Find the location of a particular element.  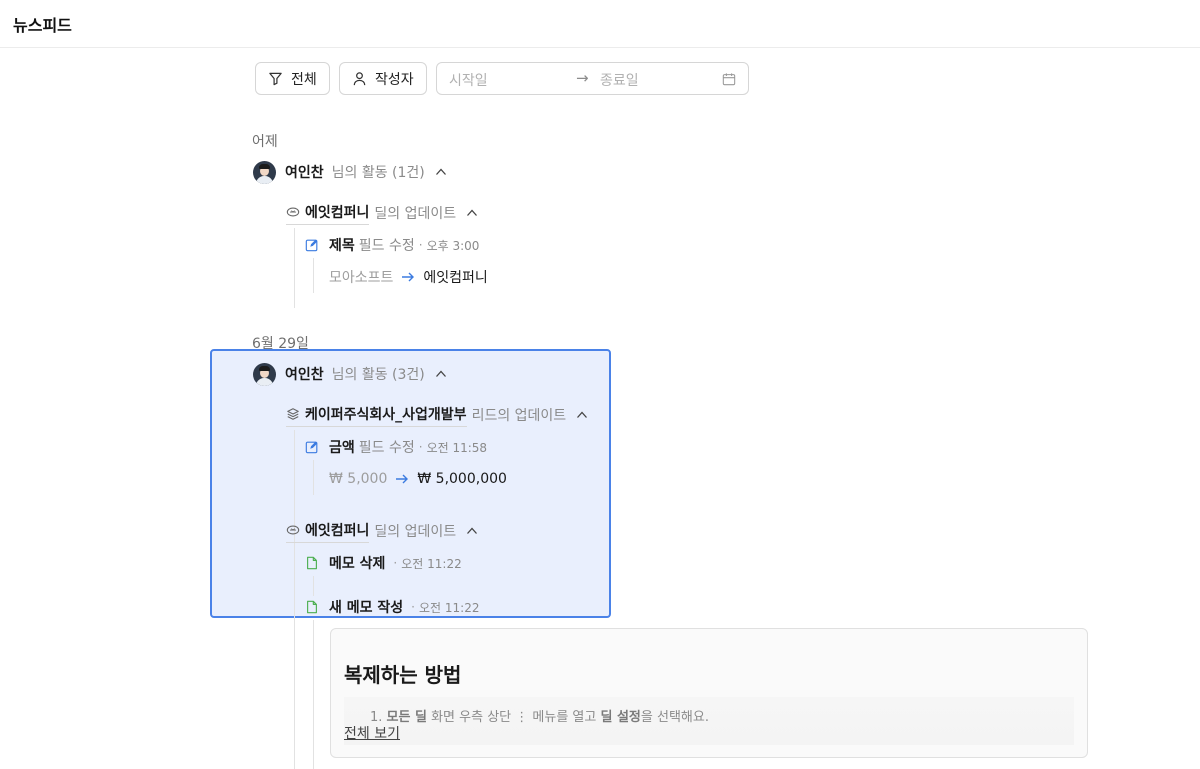

field-change: 모아소프트 에잇컴퍼니 is located at coordinates (408, 277).